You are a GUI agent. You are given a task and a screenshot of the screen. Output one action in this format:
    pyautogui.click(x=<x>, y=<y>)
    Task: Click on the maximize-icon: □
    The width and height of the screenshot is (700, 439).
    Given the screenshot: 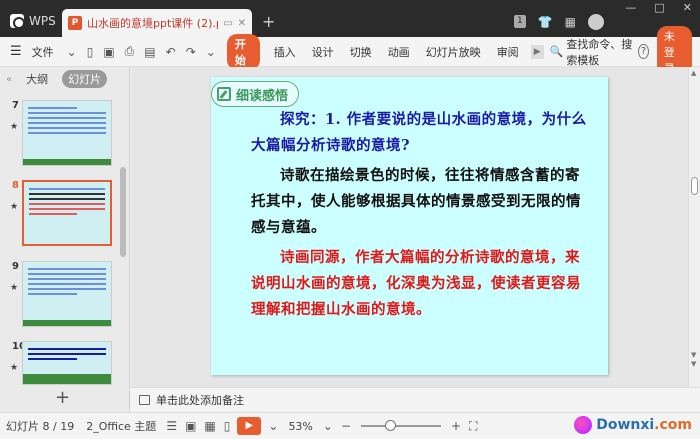 What is the action you would take?
    pyautogui.click(x=659, y=8)
    